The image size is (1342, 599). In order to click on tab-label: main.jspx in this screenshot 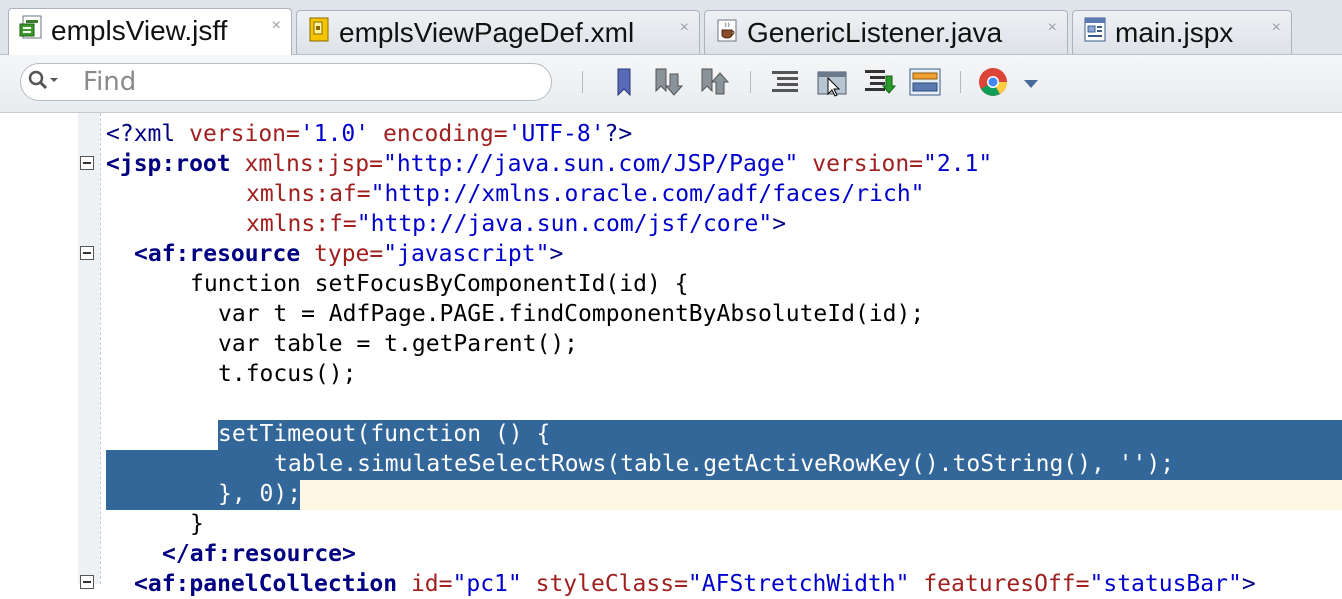, I will do `click(1174, 32)`.